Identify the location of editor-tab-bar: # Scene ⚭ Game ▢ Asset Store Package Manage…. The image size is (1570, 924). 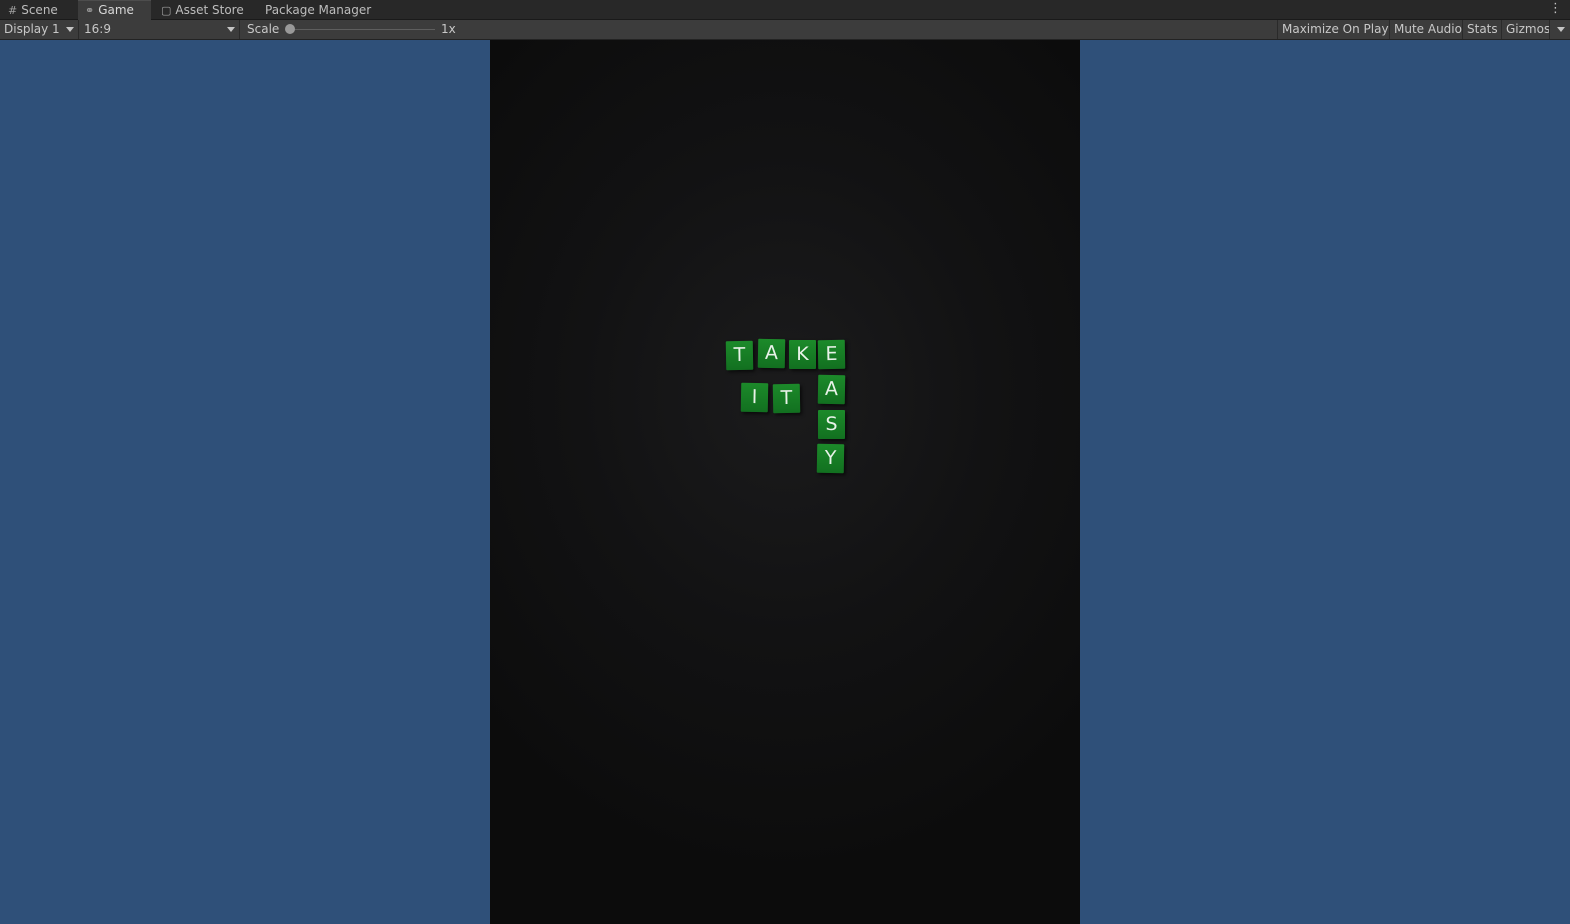
(785, 10).